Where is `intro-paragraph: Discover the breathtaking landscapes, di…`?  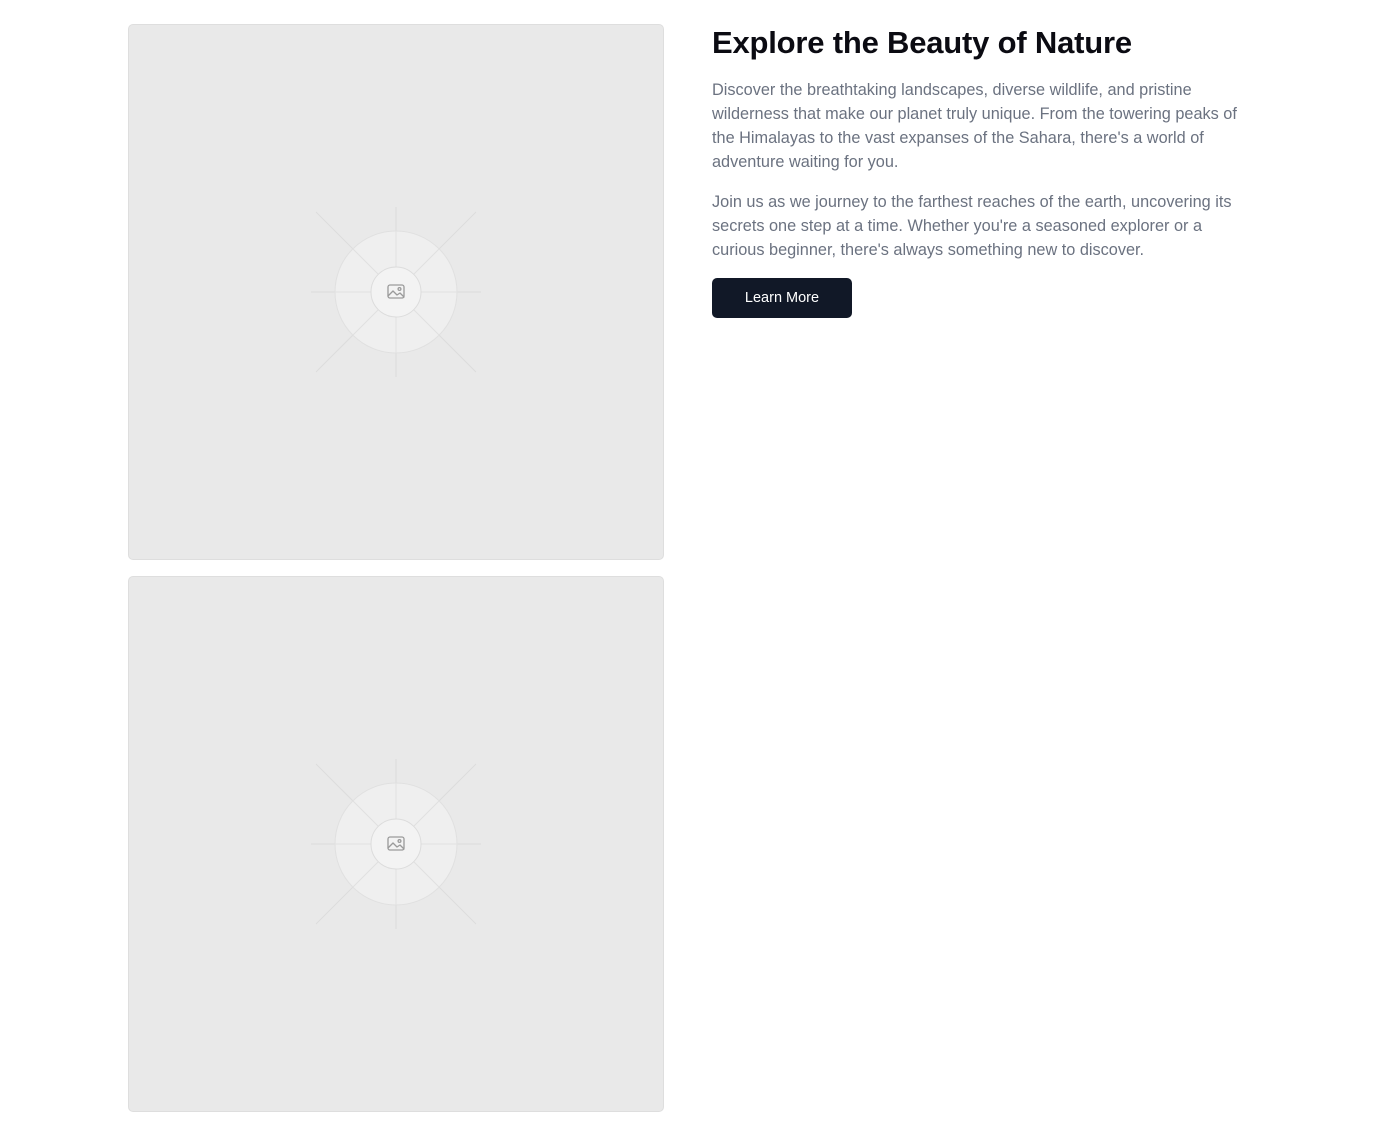
intro-paragraph: Discover the breathtaking landscapes, di… is located at coordinates (974, 126).